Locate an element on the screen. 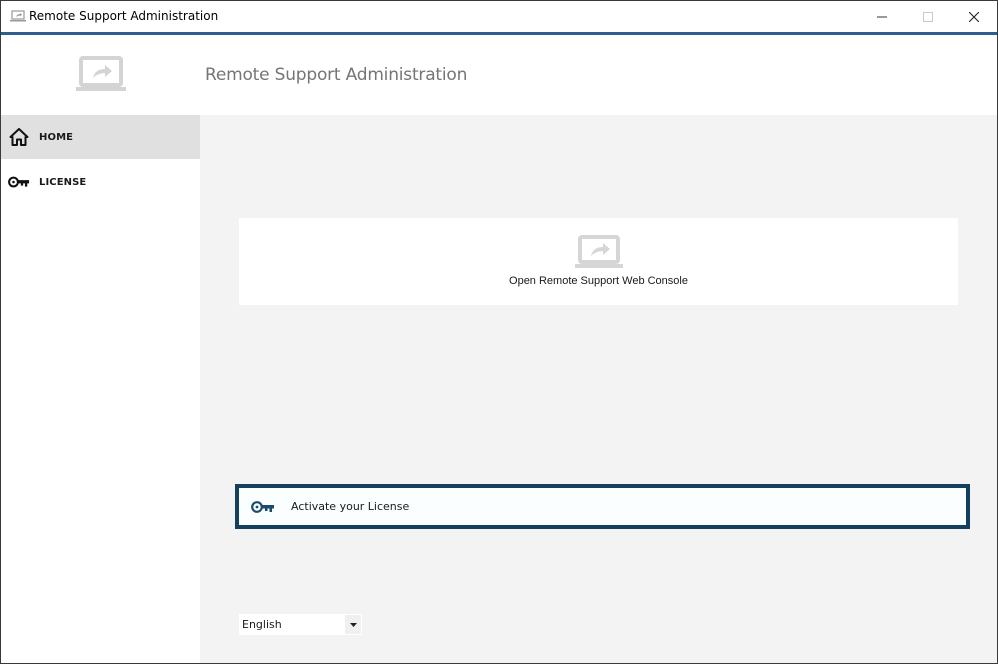  app-icon is located at coordinates (18, 16).